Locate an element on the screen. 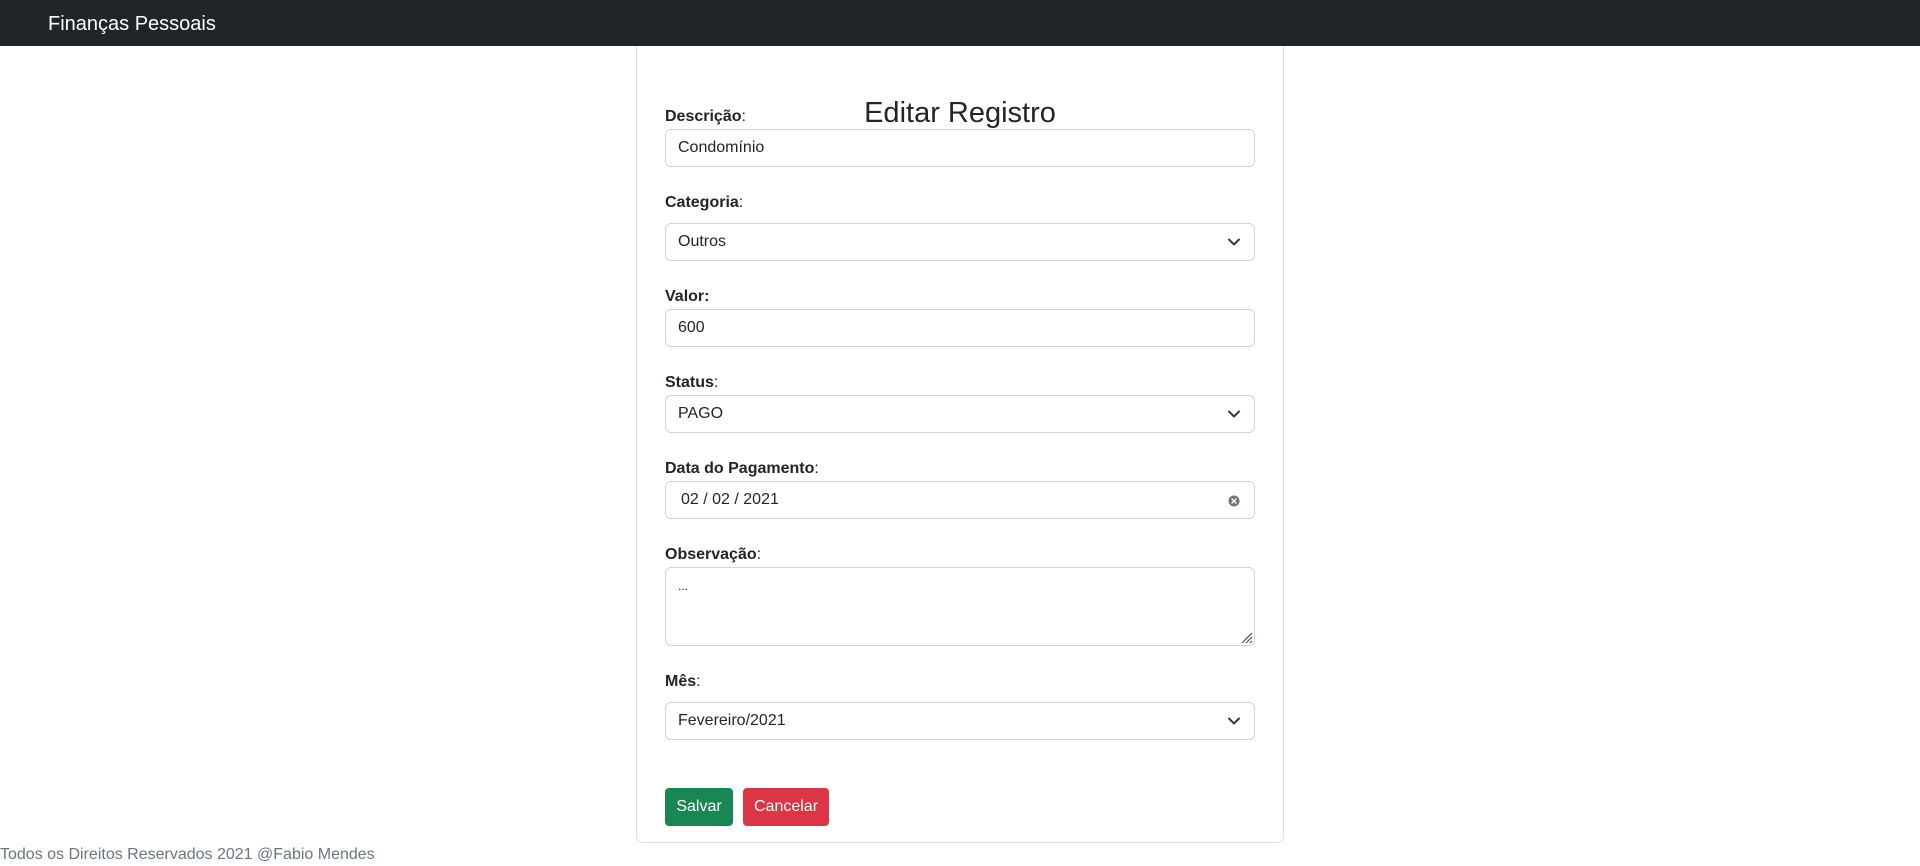  descricao-label-text: Descrição is located at coordinates (703, 116).